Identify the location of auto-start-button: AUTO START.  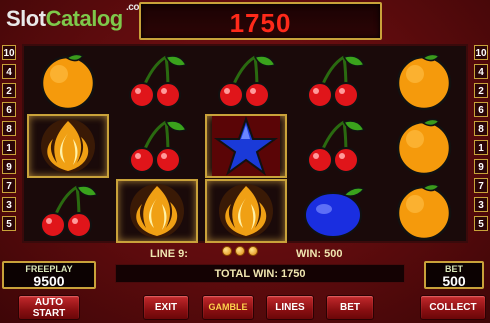
(49, 307).